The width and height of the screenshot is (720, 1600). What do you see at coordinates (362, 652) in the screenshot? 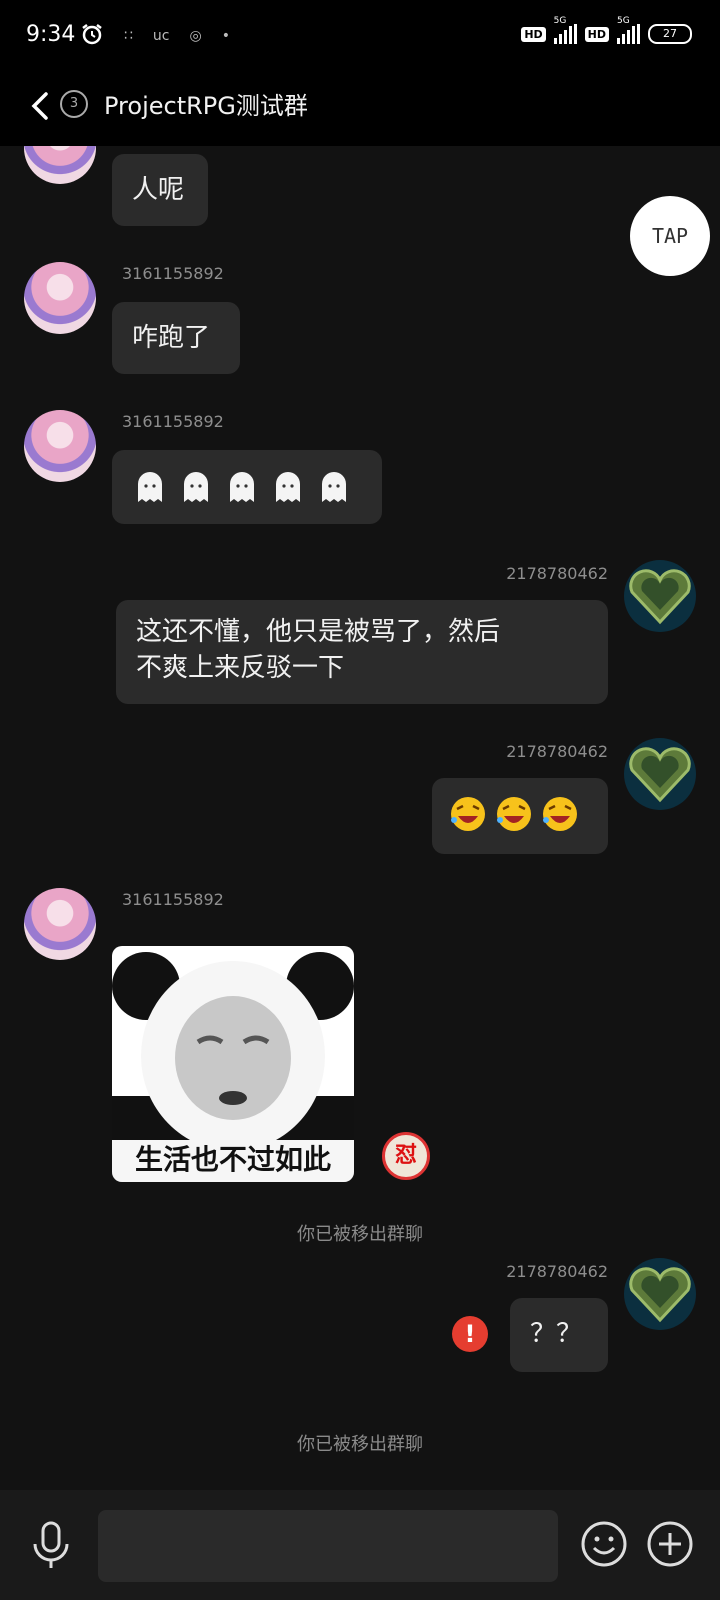
I see `message-bubble: 这还不懂，他只是被骂了，然后 不爽上来反驳一下` at bounding box center [362, 652].